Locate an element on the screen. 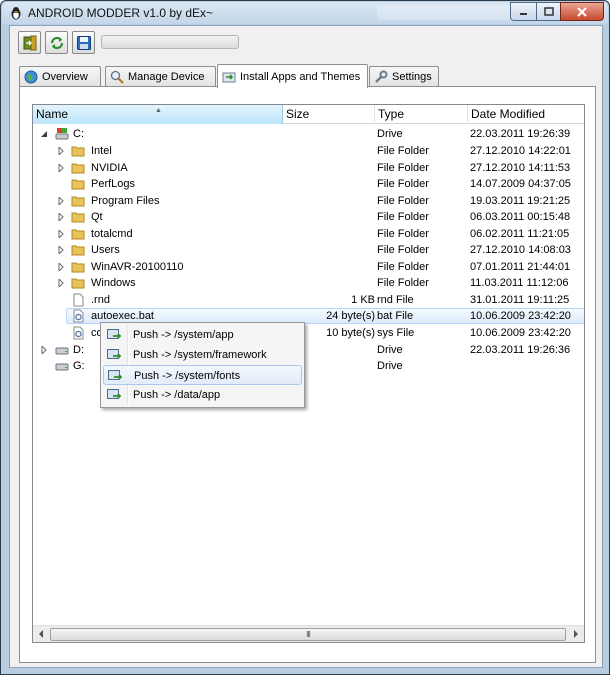  scroll-right-icon is located at coordinates (576, 634).